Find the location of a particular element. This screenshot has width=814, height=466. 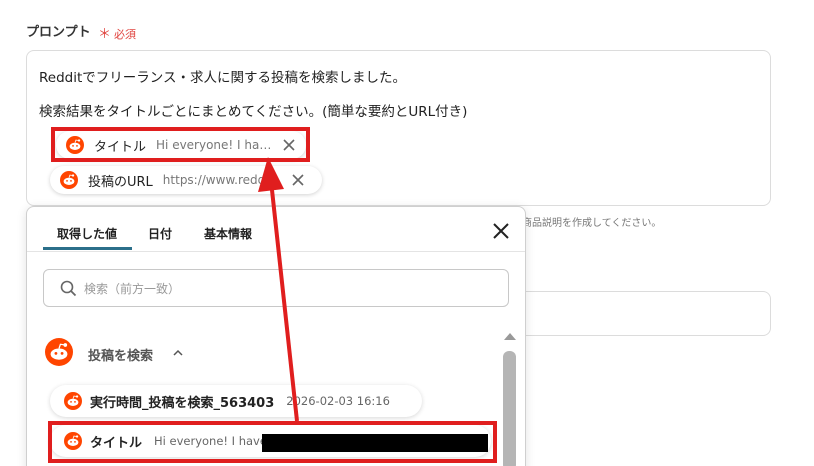

tab-date: 日付 is located at coordinates (160, 233).